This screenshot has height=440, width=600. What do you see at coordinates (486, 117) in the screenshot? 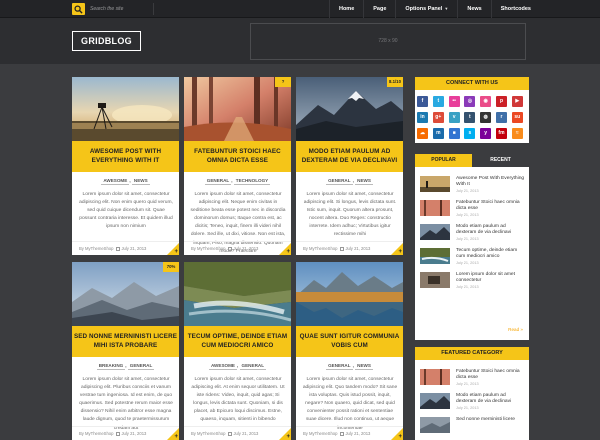
I see `github-icon: ◍` at bounding box center [486, 117].